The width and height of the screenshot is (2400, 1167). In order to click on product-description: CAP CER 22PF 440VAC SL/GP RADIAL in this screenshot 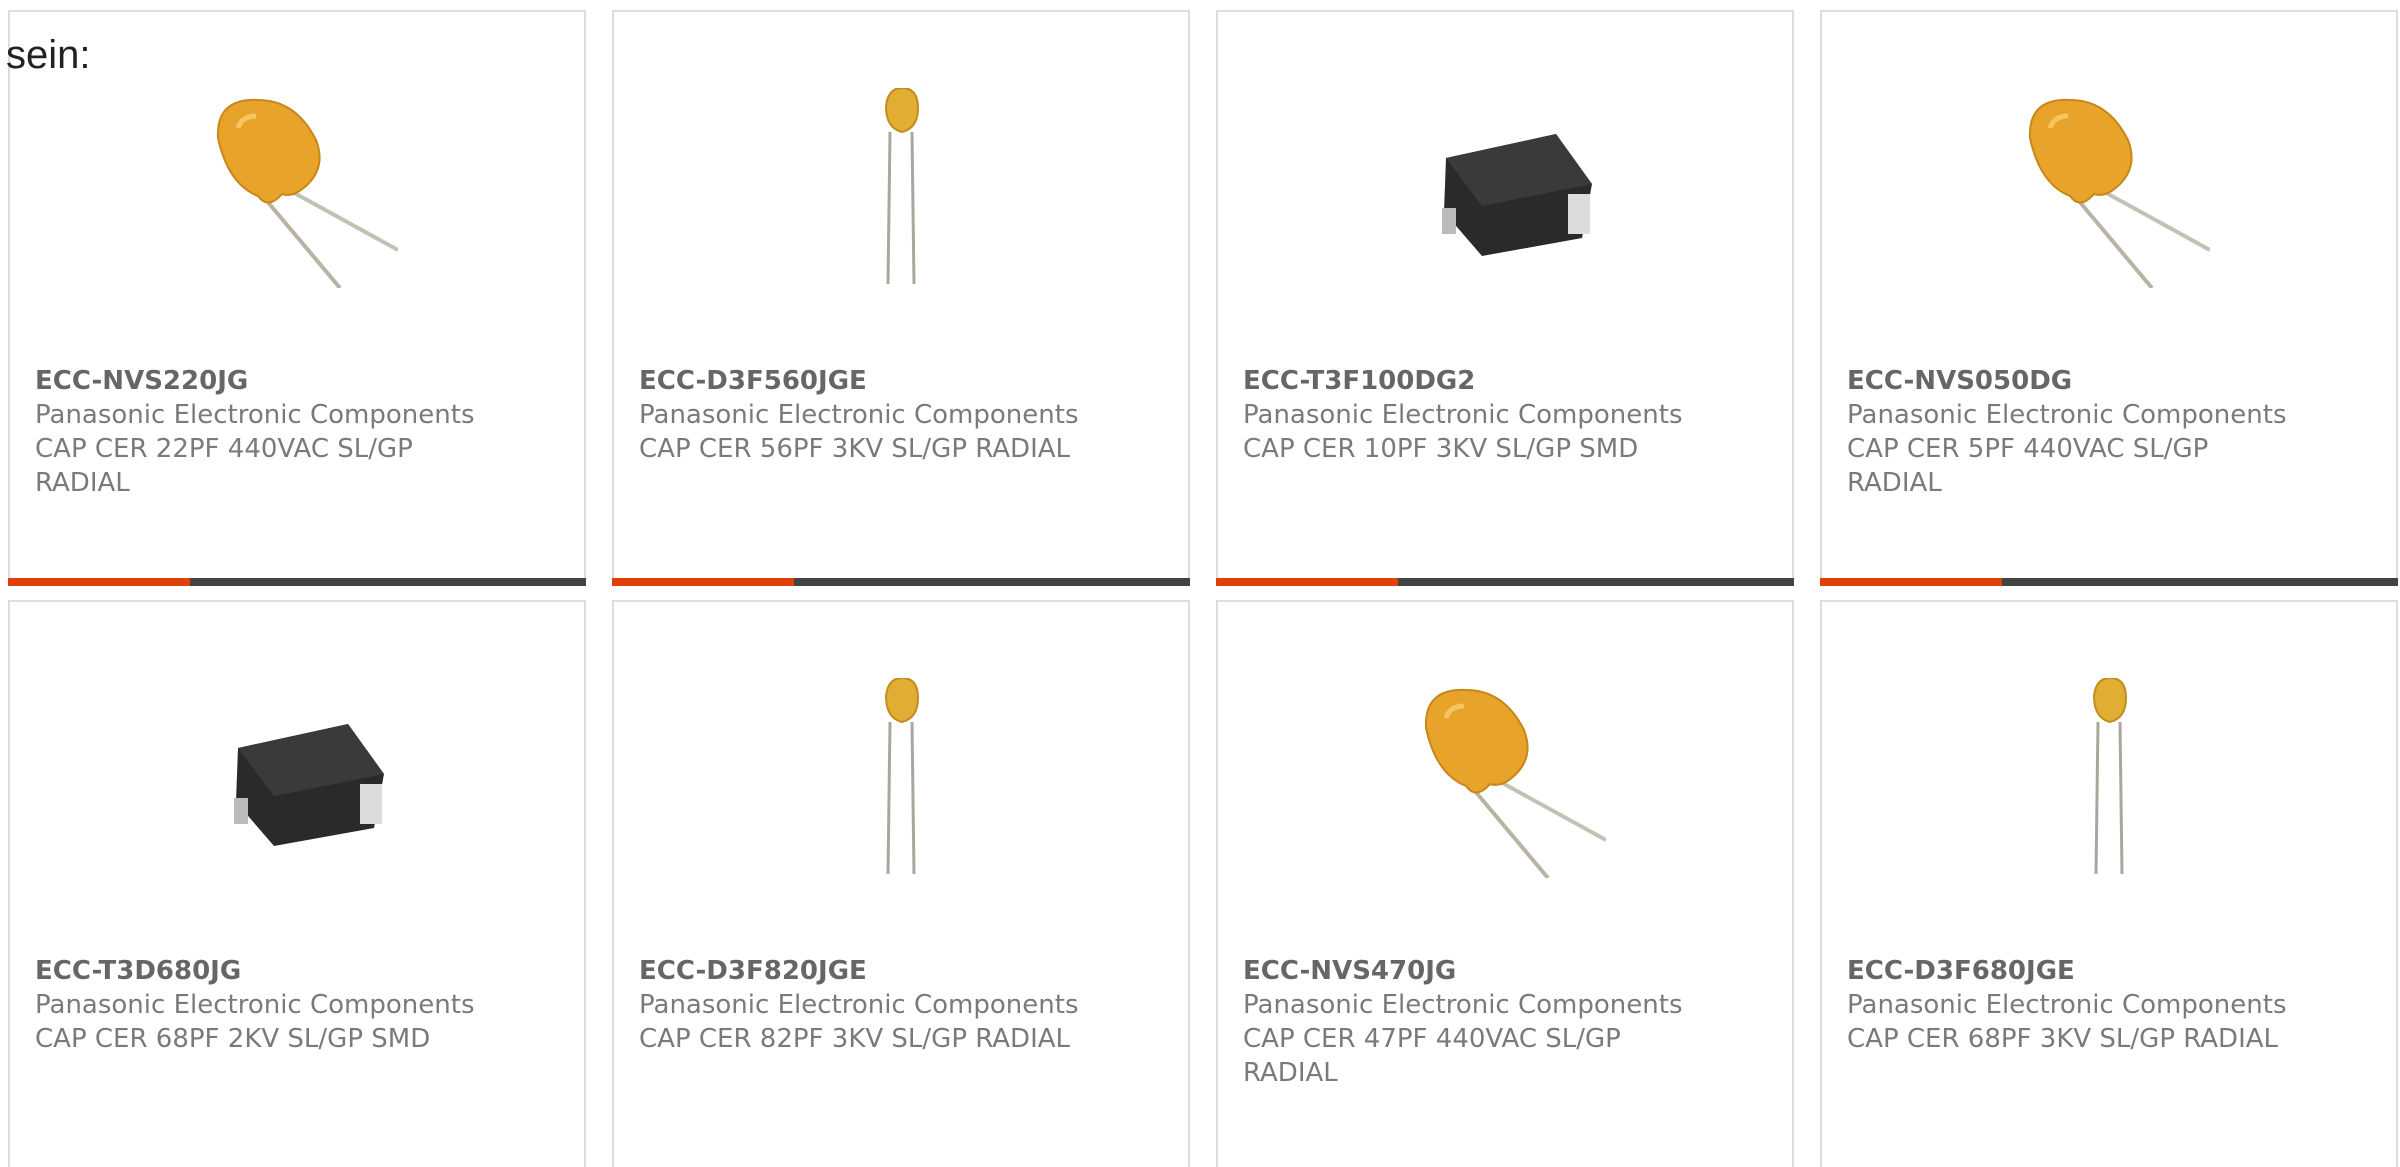, I will do `click(224, 466)`.